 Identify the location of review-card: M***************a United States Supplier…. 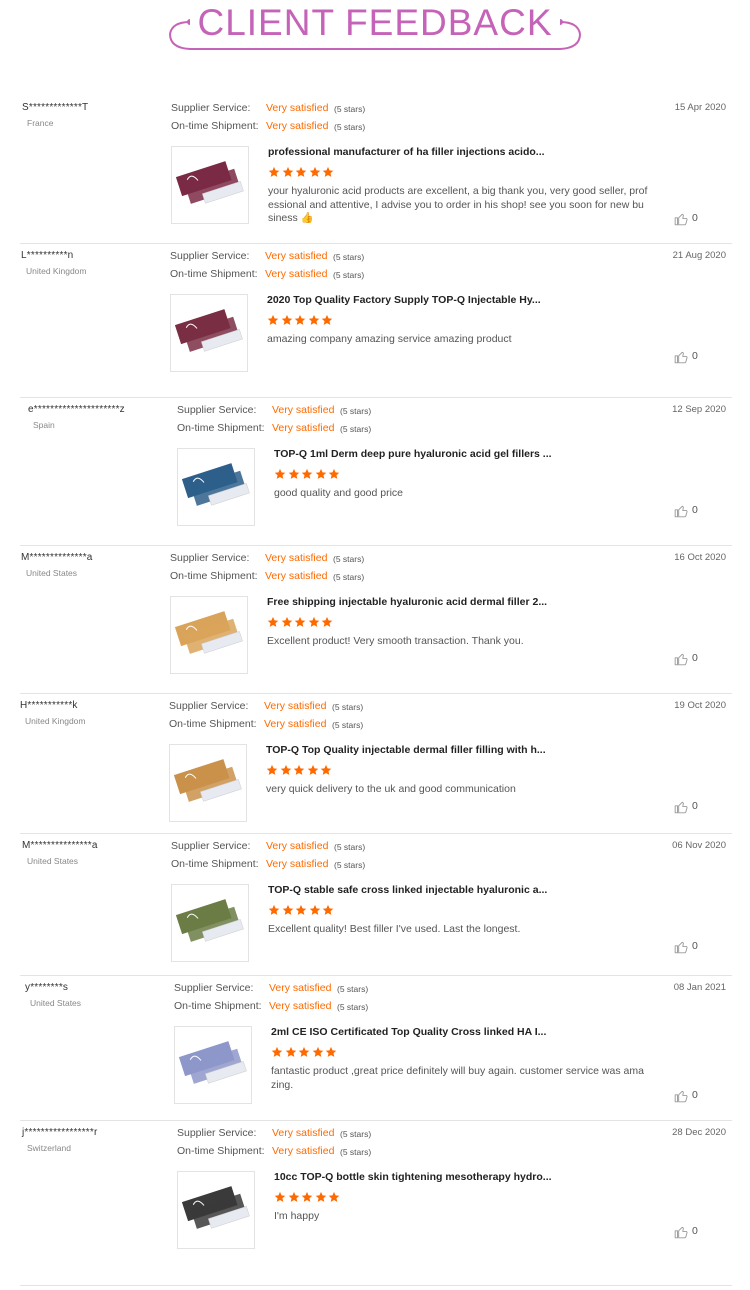
(375, 905).